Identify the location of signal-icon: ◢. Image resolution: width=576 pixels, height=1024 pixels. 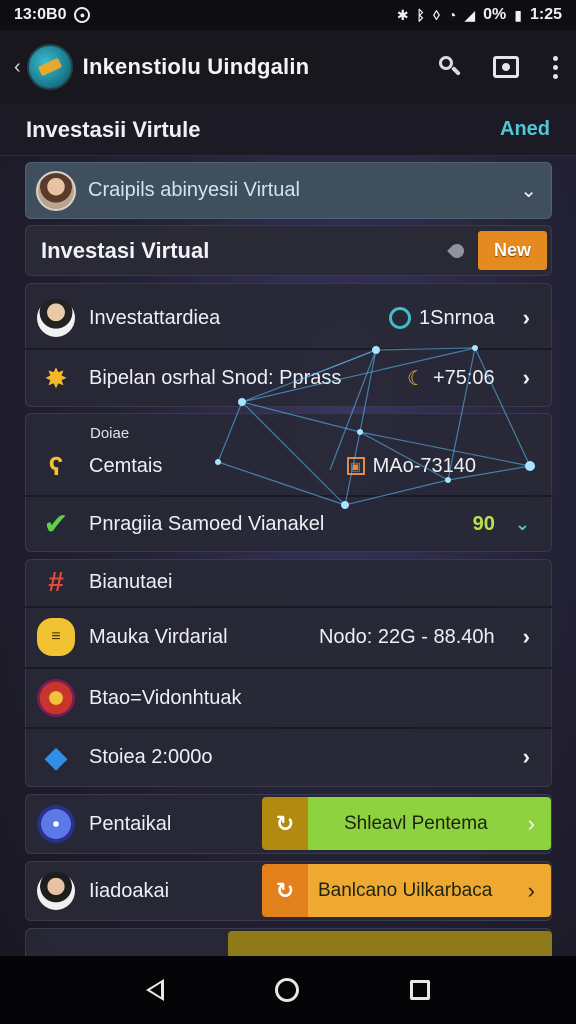
(470, 14).